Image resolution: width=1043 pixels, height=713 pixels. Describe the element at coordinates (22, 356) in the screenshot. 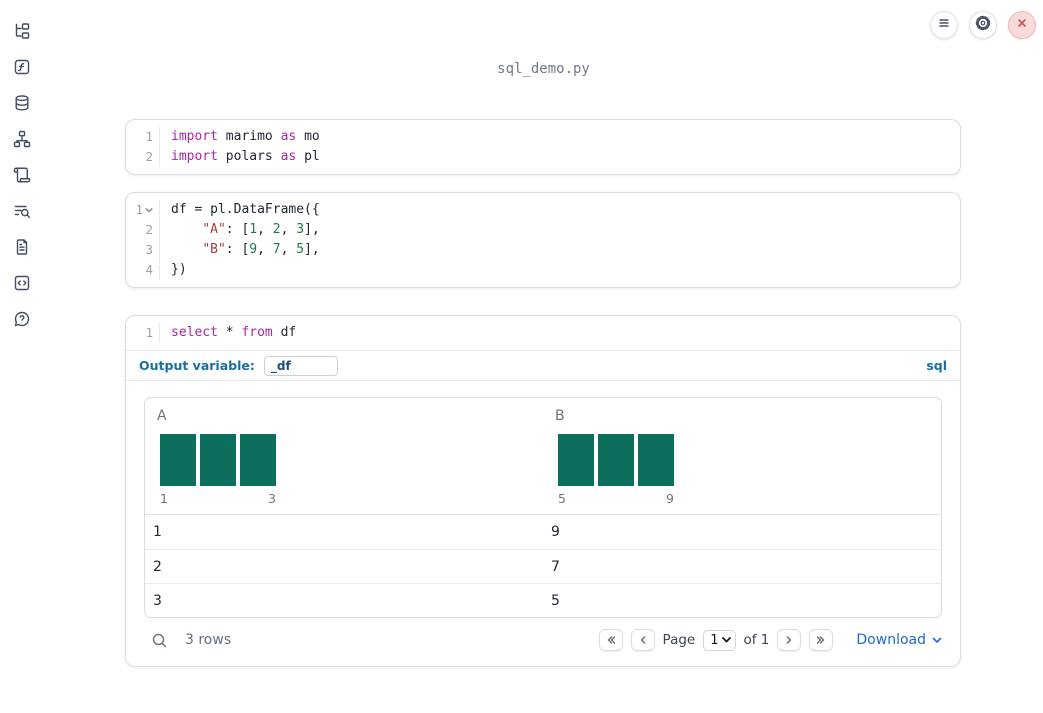

I see `sidebar` at that location.